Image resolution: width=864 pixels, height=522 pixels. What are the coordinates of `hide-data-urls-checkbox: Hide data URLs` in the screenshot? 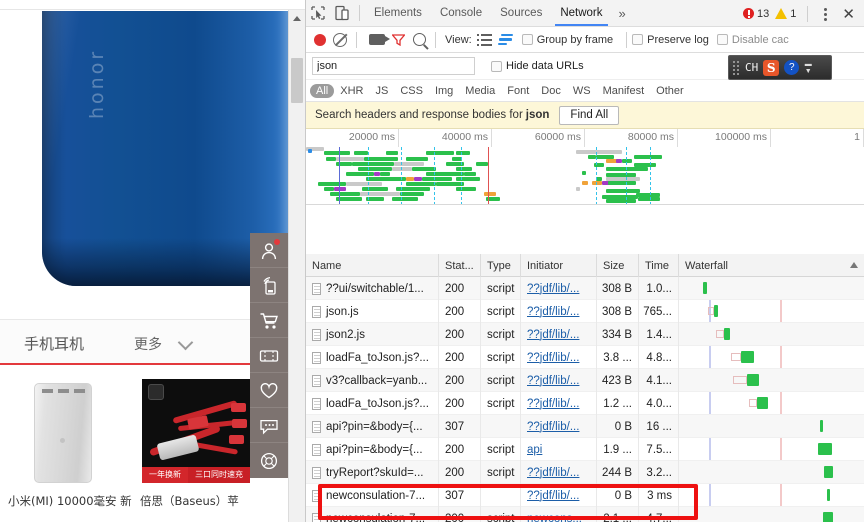 It's located at (537, 66).